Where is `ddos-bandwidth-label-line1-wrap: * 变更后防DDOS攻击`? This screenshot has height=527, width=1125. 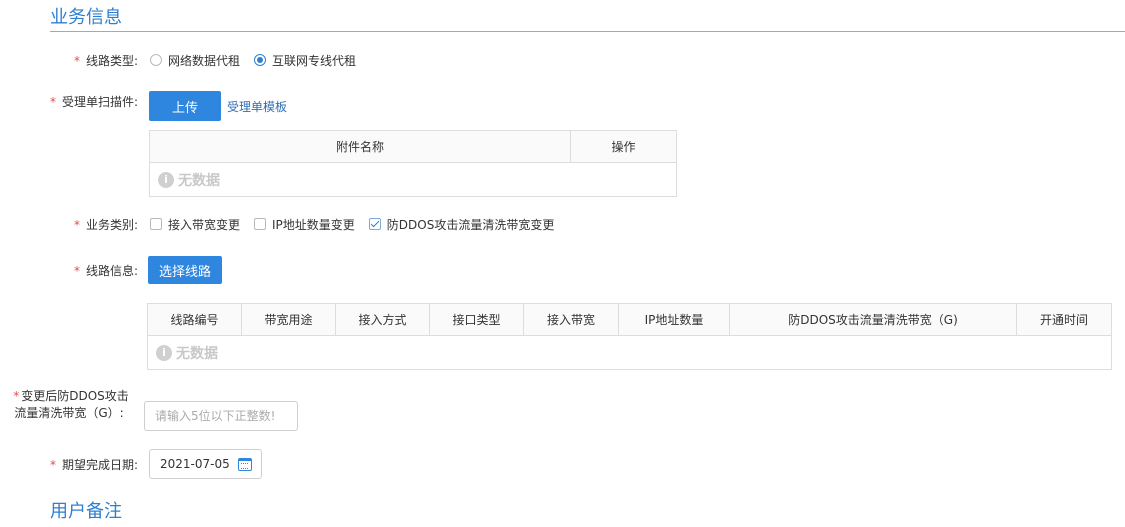 ddos-bandwidth-label-line1-wrap: * 变更后防DDOS攻击 is located at coordinates (69, 396).